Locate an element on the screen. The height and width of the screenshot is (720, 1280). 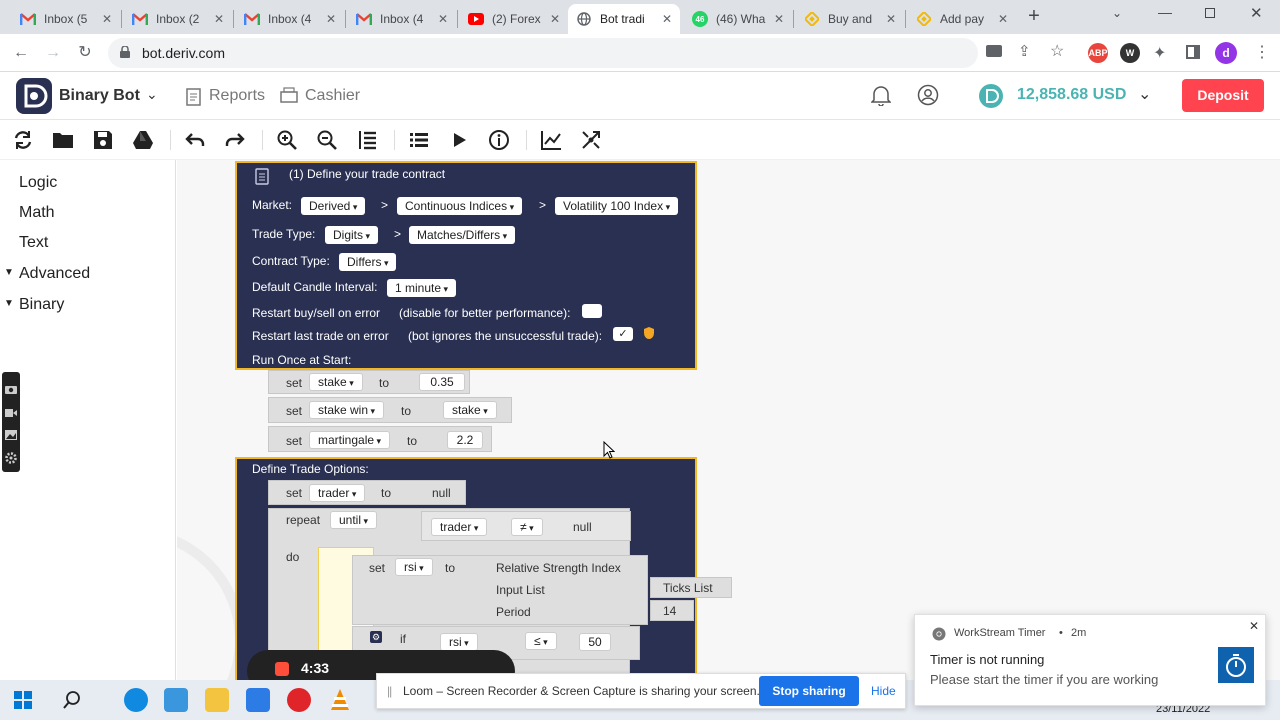
minimize-button: — is located at coordinates (1165, 12).